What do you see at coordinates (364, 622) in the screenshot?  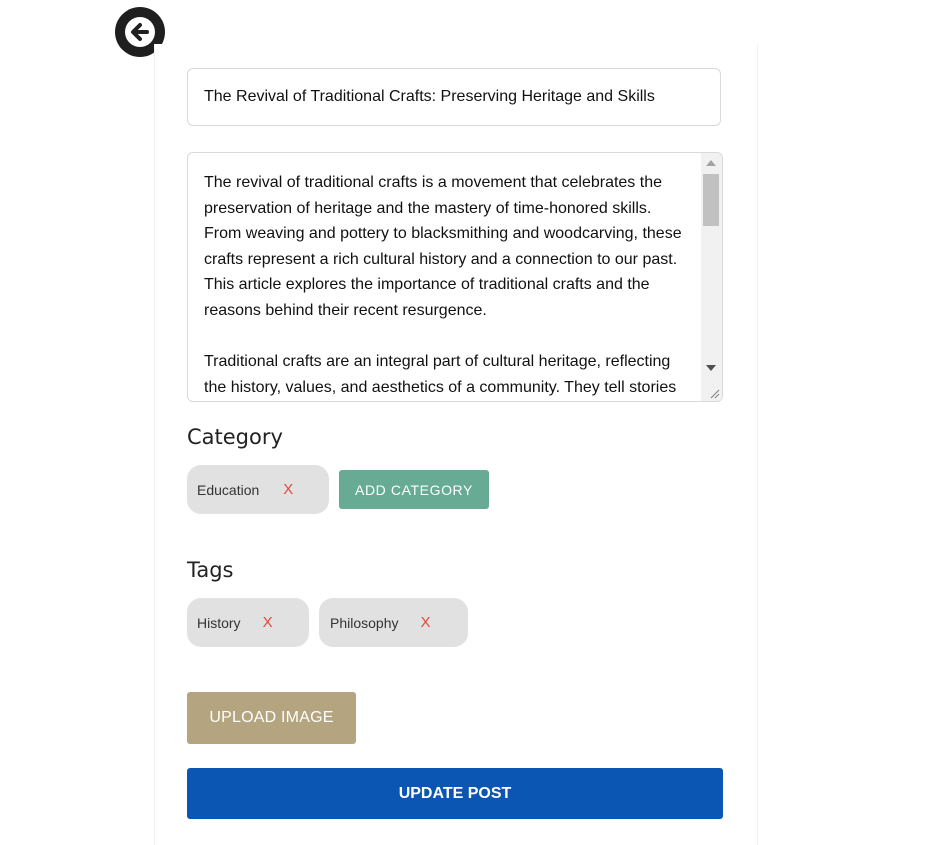 I see `tag-chip-label: Philosophy` at bounding box center [364, 622].